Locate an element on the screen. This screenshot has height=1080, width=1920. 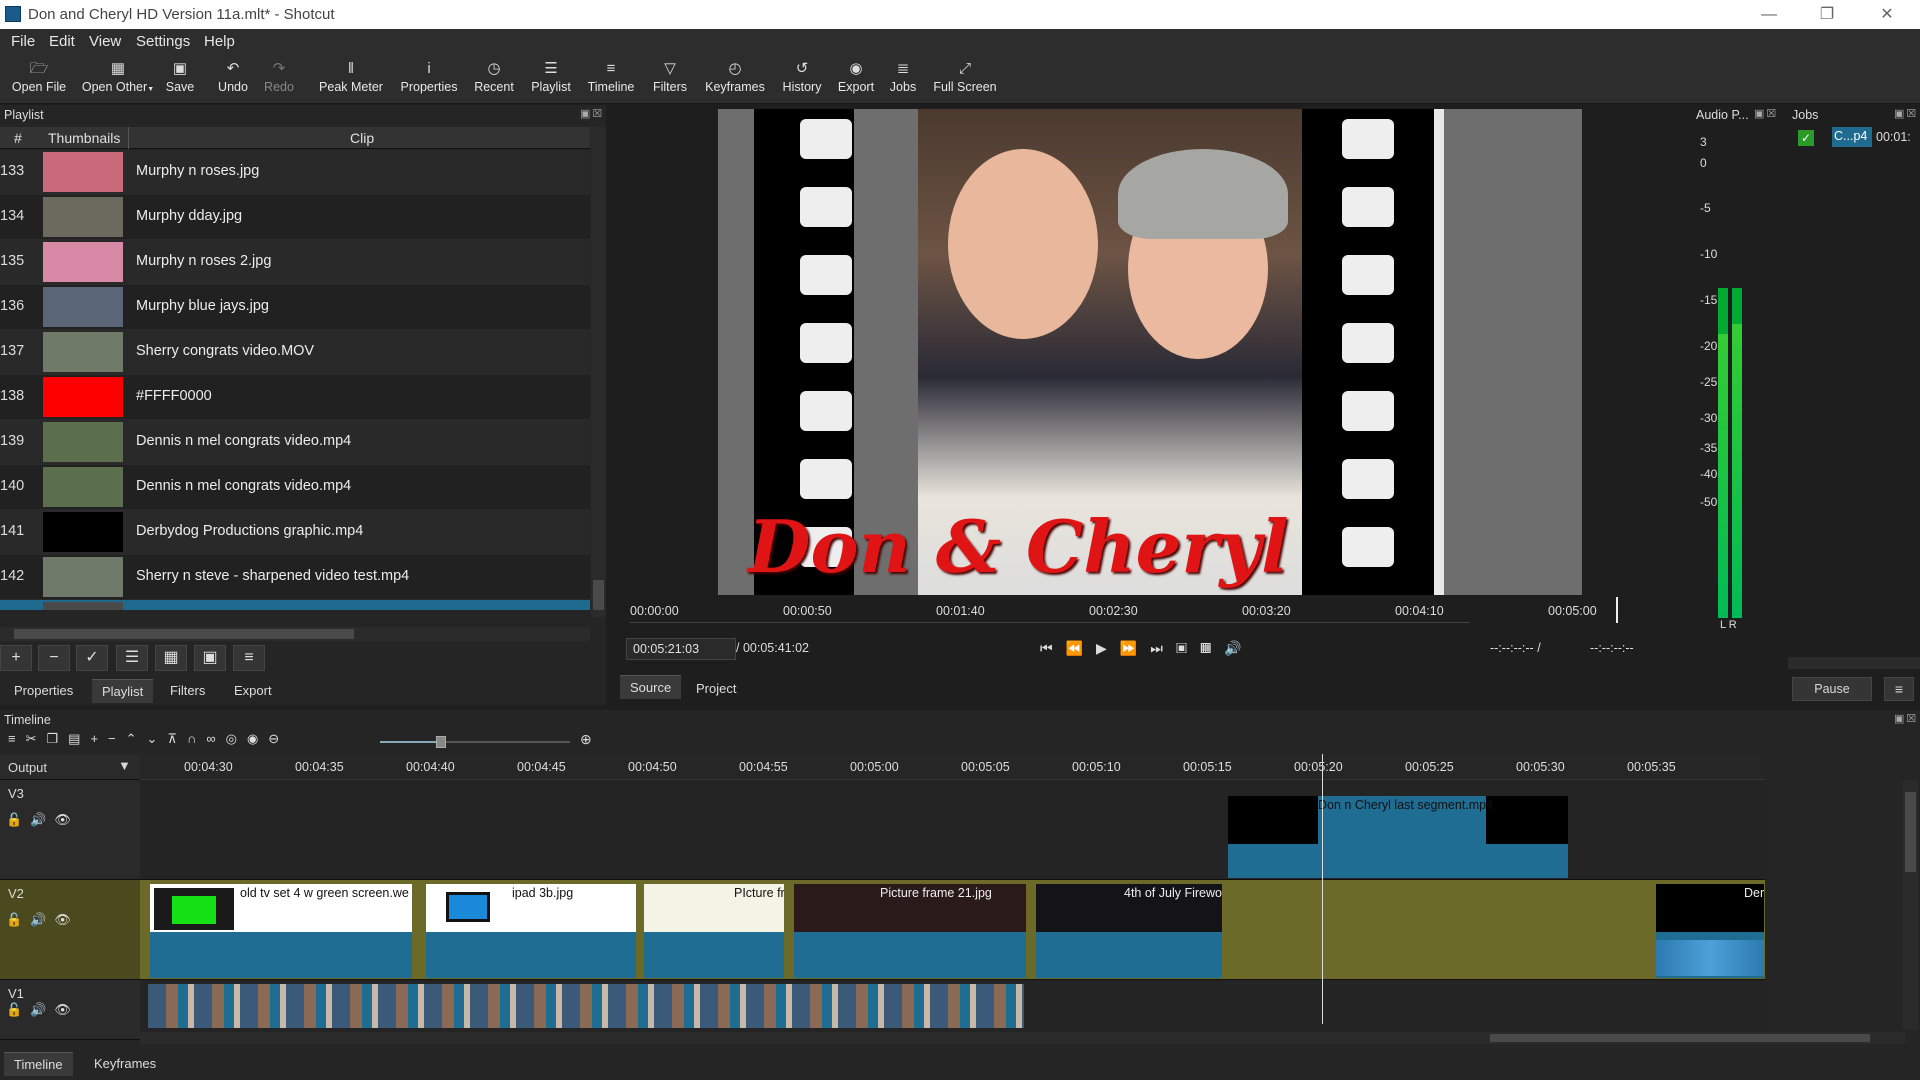
icons-view-icon: ▣ is located at coordinates (210, 658).